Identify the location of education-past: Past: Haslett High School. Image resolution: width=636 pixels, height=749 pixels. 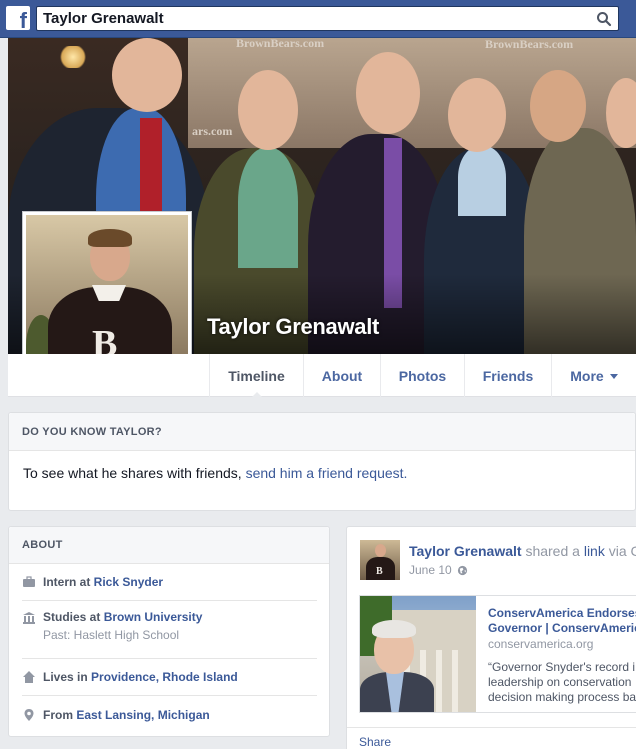
(111, 635).